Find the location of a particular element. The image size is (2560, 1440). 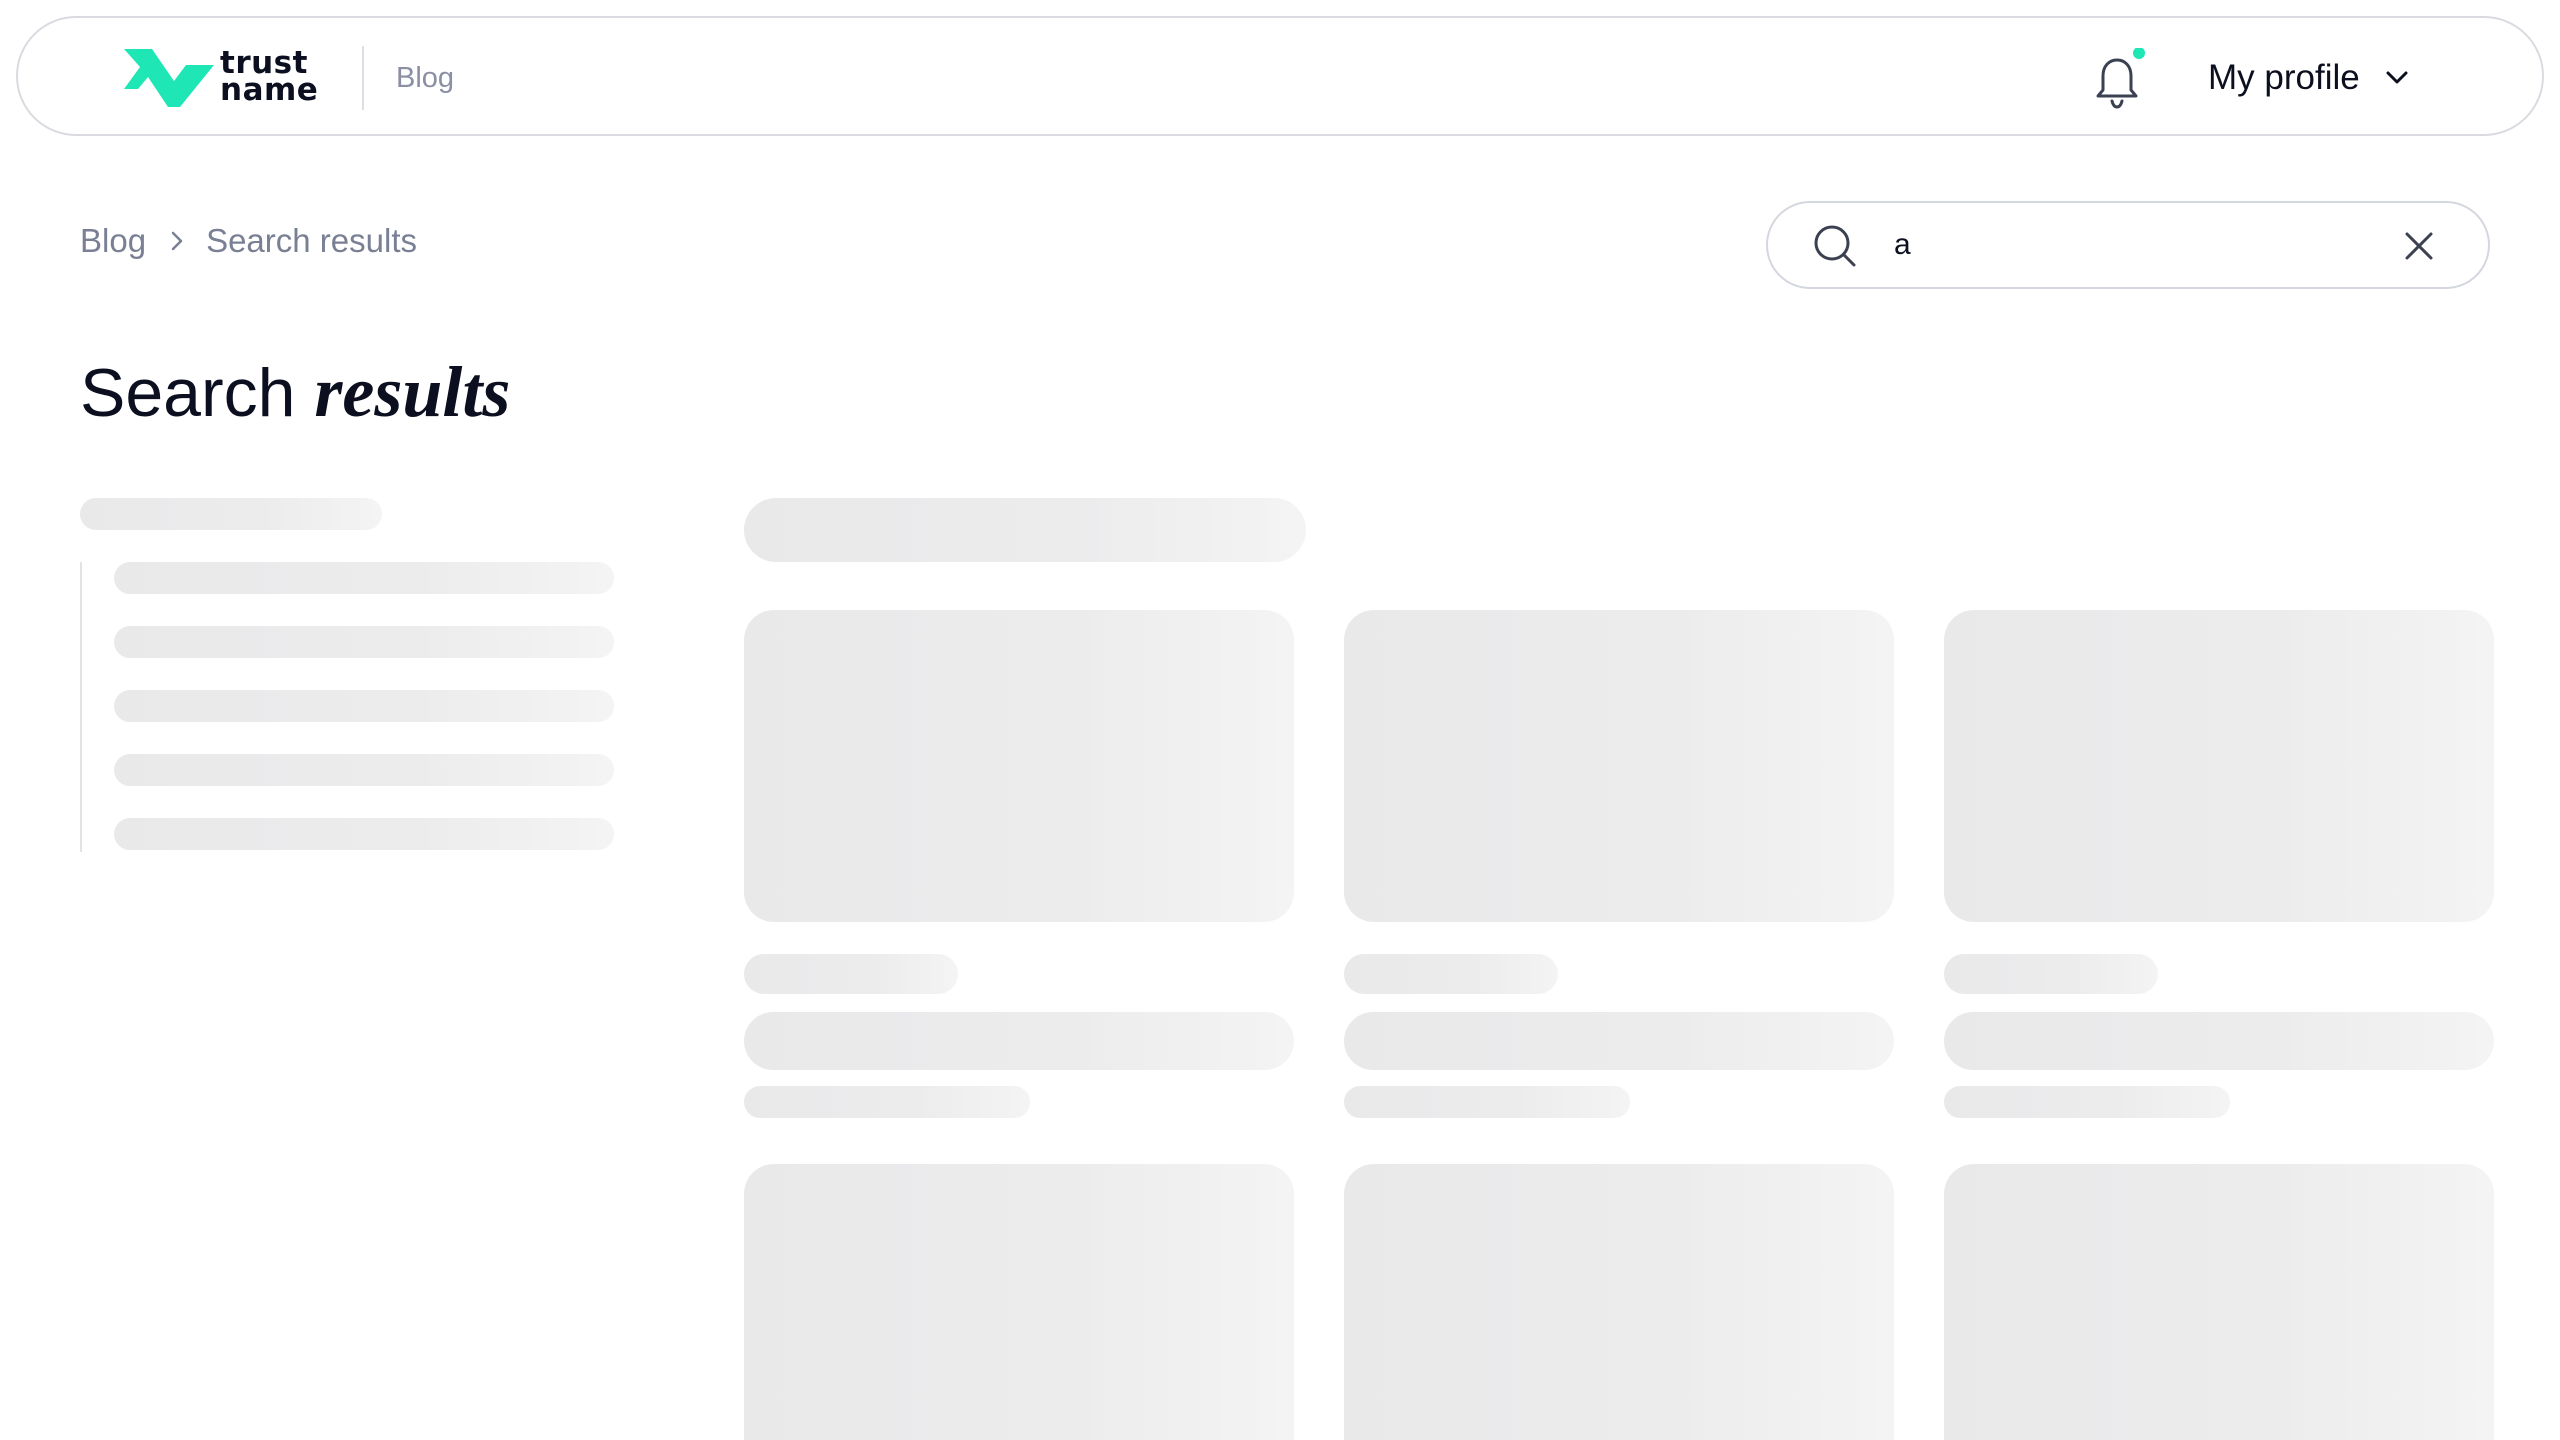

trustname-logo: trust name is located at coordinates (220, 77).